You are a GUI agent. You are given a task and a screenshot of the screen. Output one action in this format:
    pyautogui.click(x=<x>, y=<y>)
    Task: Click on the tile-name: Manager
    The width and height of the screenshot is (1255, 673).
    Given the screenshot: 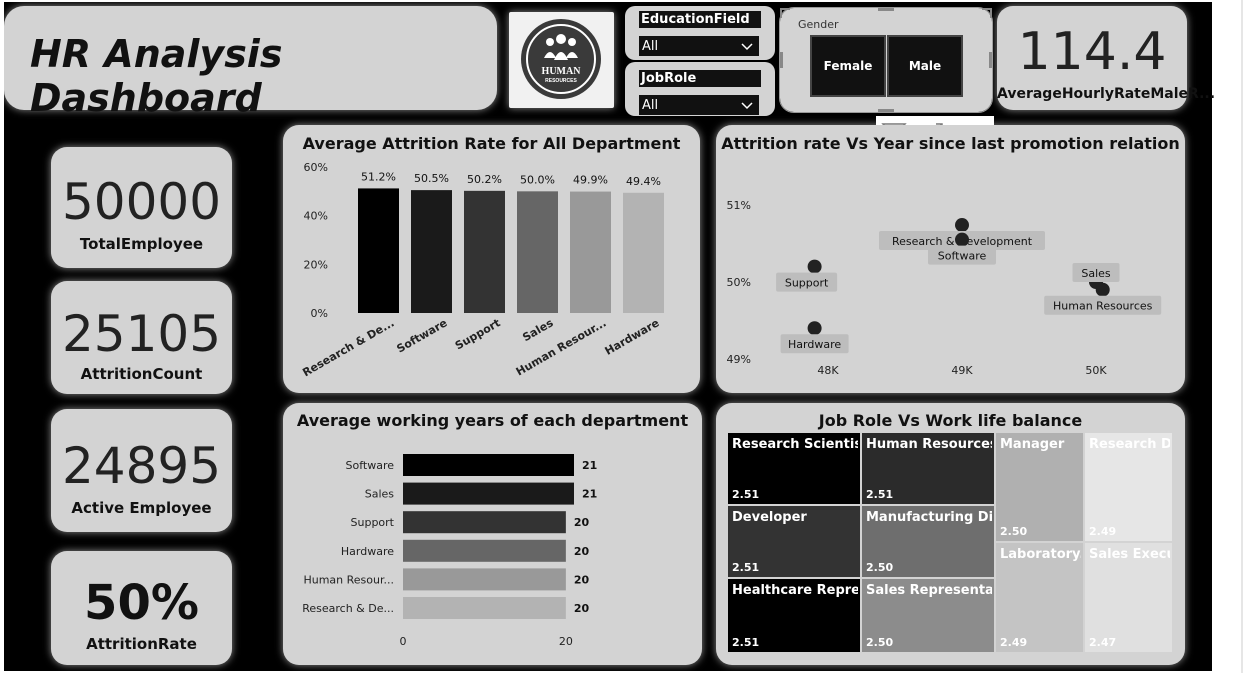 What is the action you would take?
    pyautogui.click(x=1032, y=444)
    